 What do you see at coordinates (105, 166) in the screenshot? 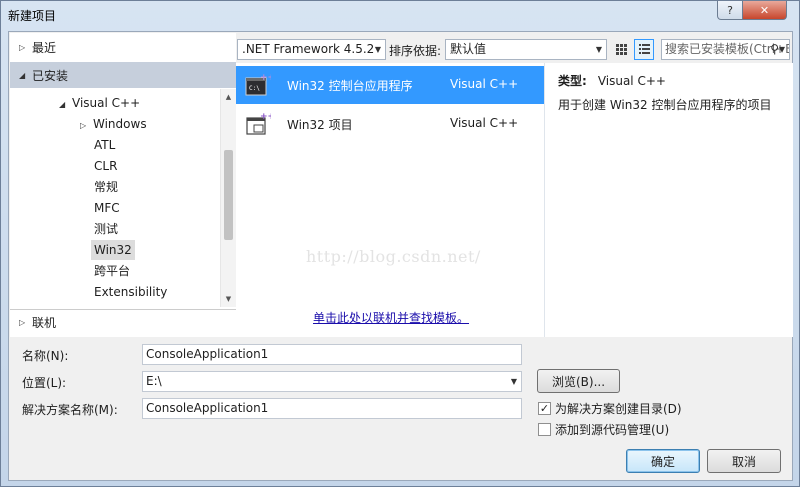
I see `tree-node-clr: CLR` at bounding box center [105, 166].